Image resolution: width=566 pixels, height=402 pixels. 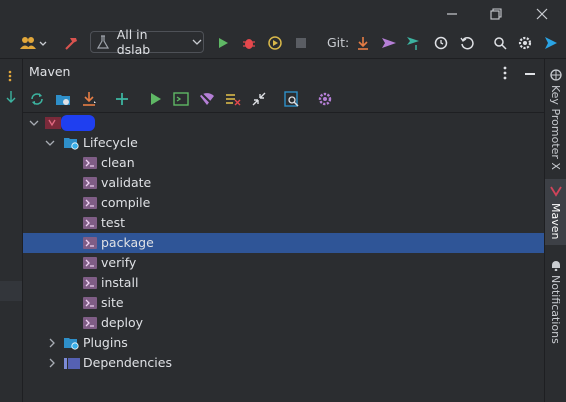 I want to click on maven-icon, so click(x=556, y=191).